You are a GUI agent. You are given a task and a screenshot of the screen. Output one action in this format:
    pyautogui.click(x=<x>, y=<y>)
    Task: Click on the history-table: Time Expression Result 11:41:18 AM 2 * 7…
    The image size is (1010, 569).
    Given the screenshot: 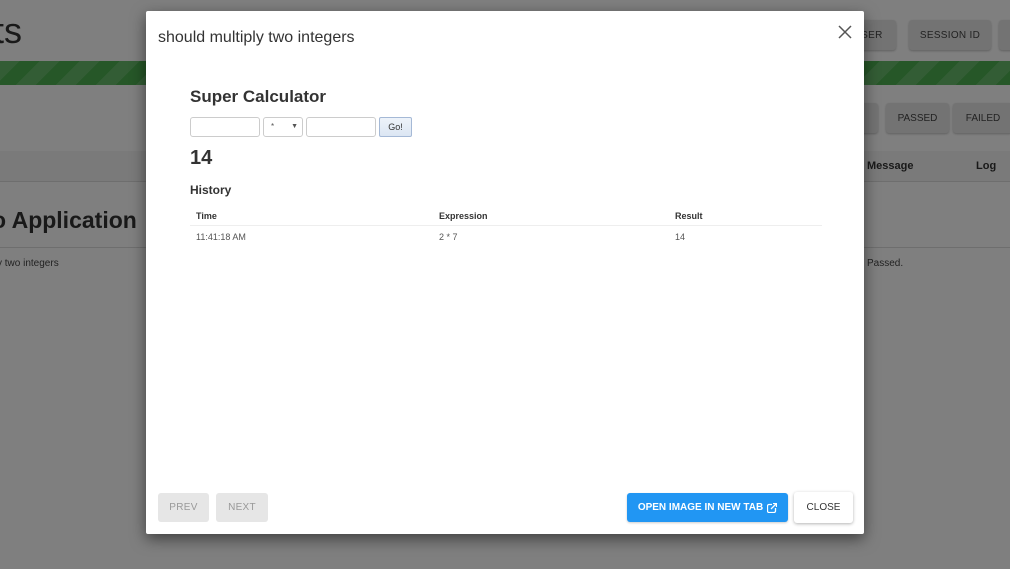 What is the action you would take?
    pyautogui.click(x=506, y=228)
    